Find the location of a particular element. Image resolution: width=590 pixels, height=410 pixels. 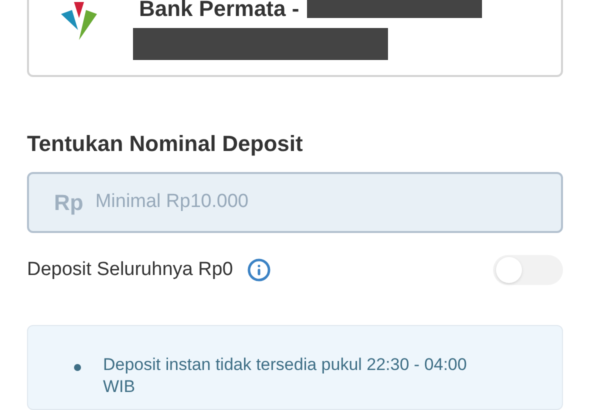

bullet-icon is located at coordinates (77, 367).